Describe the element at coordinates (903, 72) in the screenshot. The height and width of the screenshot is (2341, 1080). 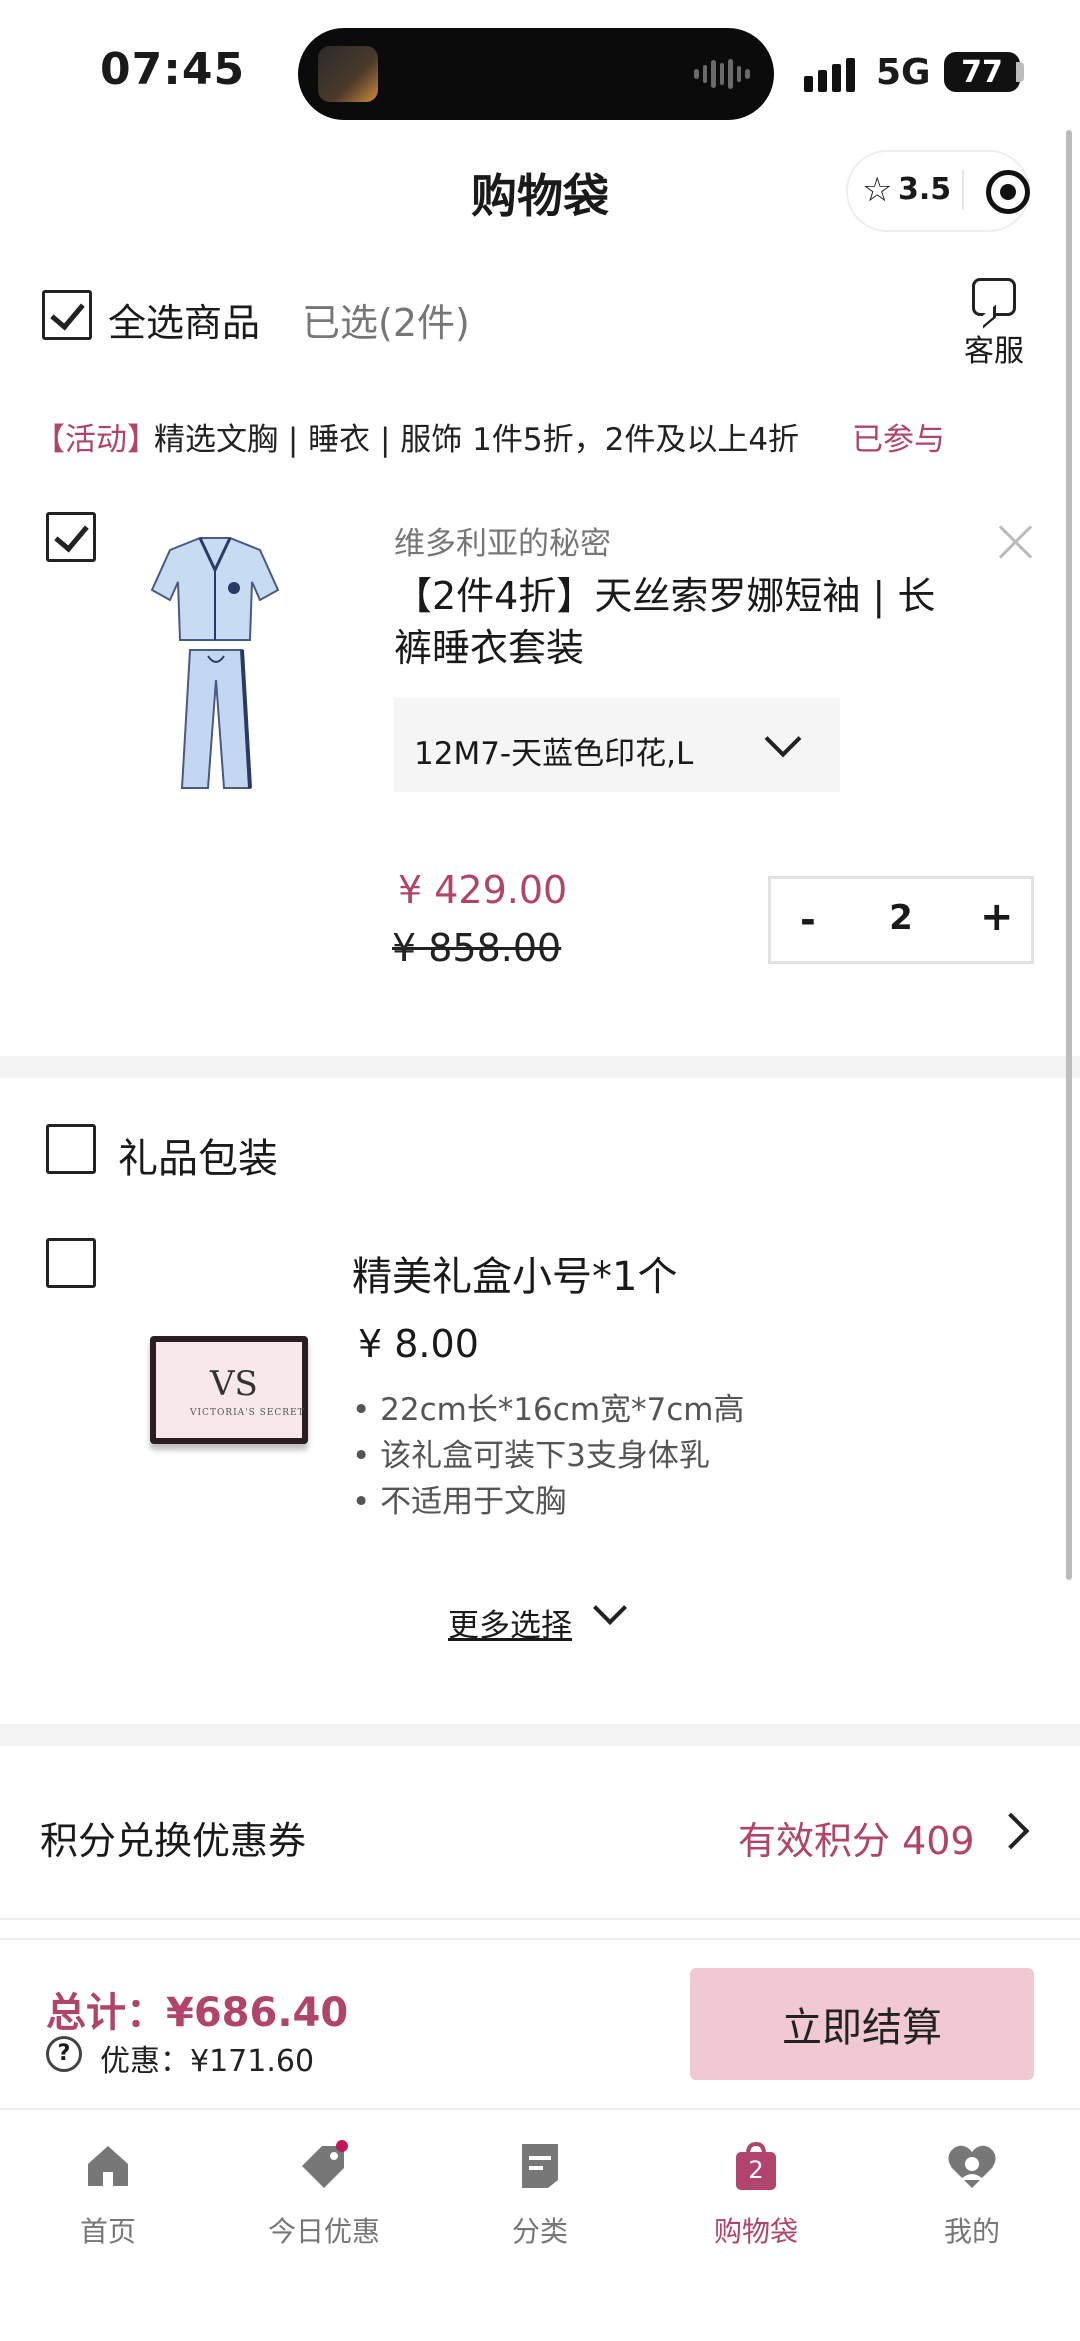
I see `network-type: 5G` at that location.